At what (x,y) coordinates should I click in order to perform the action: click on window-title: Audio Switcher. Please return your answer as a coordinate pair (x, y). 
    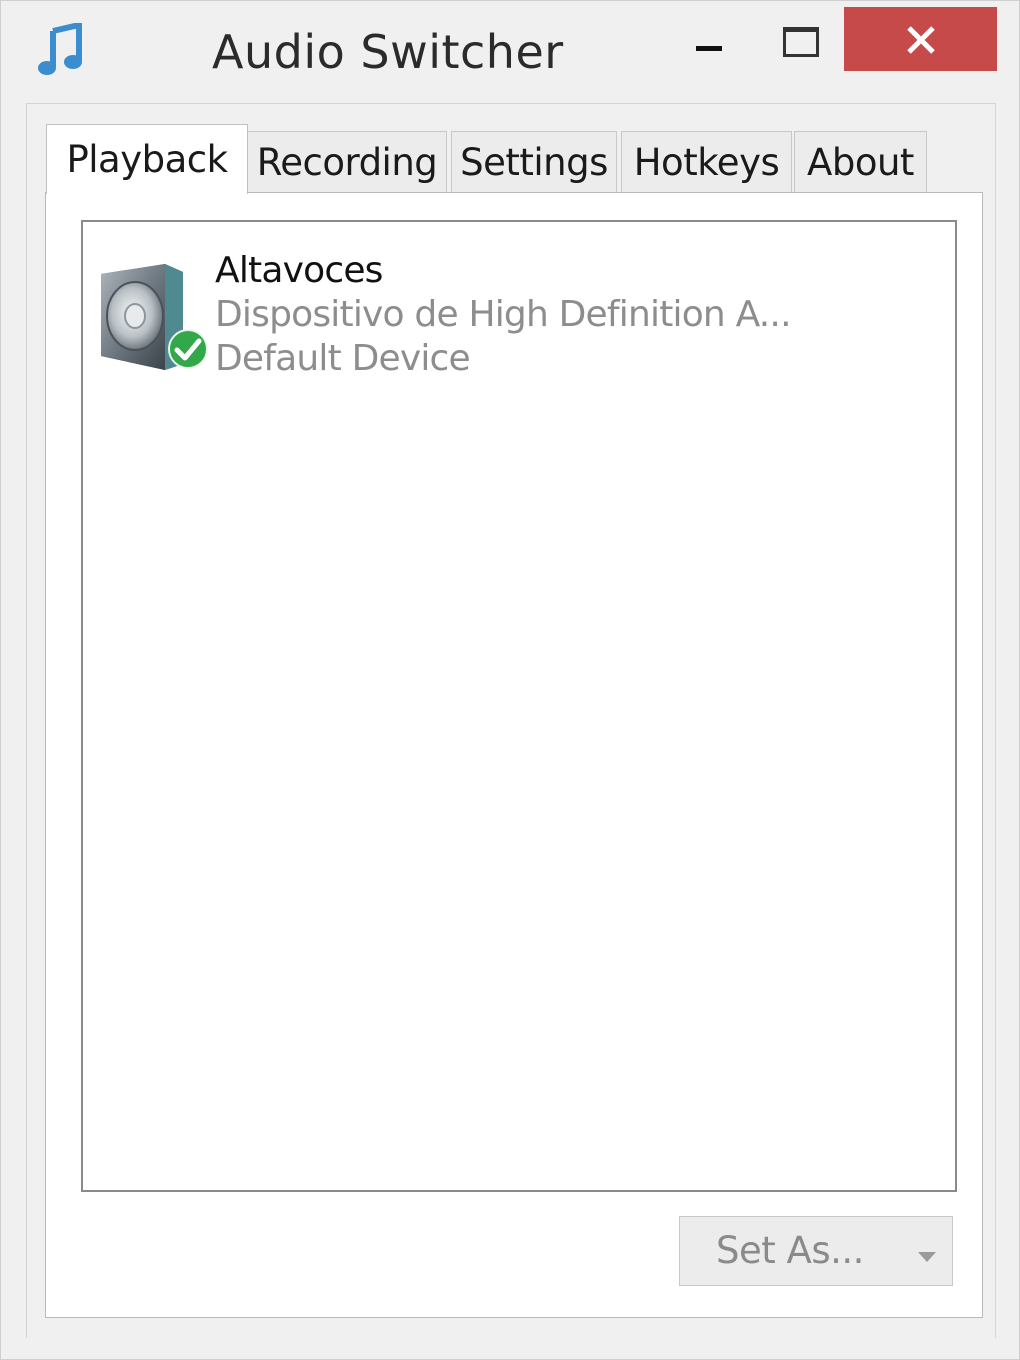
    Looking at the image, I should click on (388, 52).